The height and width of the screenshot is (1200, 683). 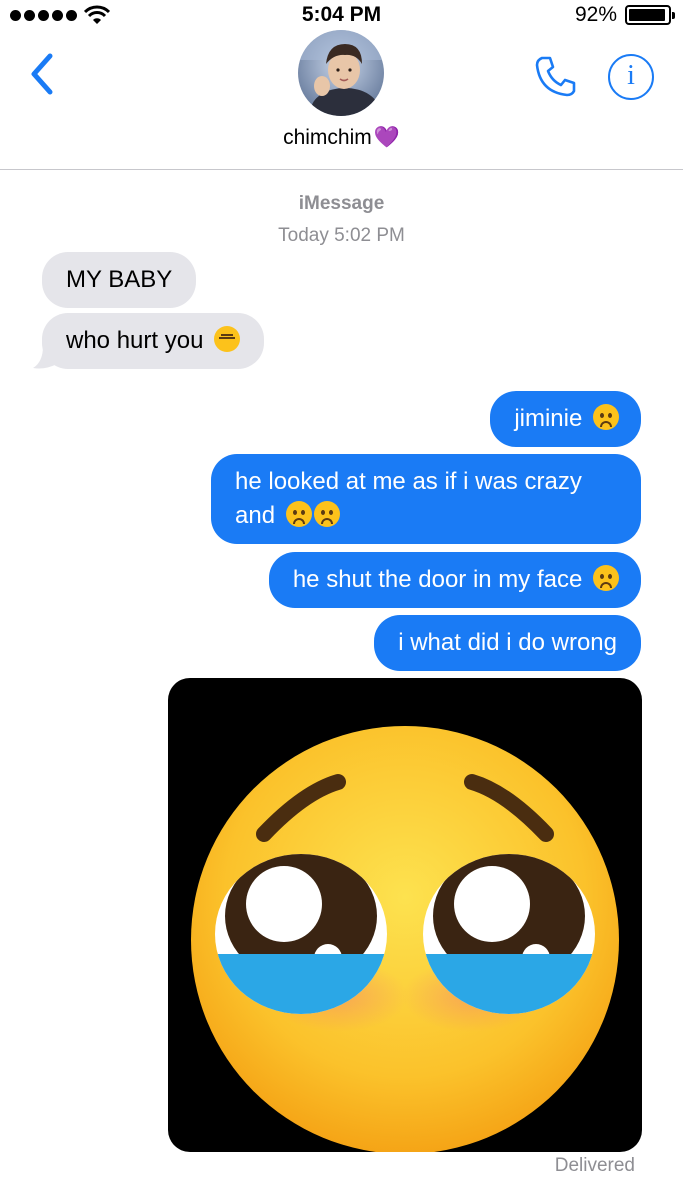 I want to click on incoming-message: who hurt you, so click(x=153, y=341).